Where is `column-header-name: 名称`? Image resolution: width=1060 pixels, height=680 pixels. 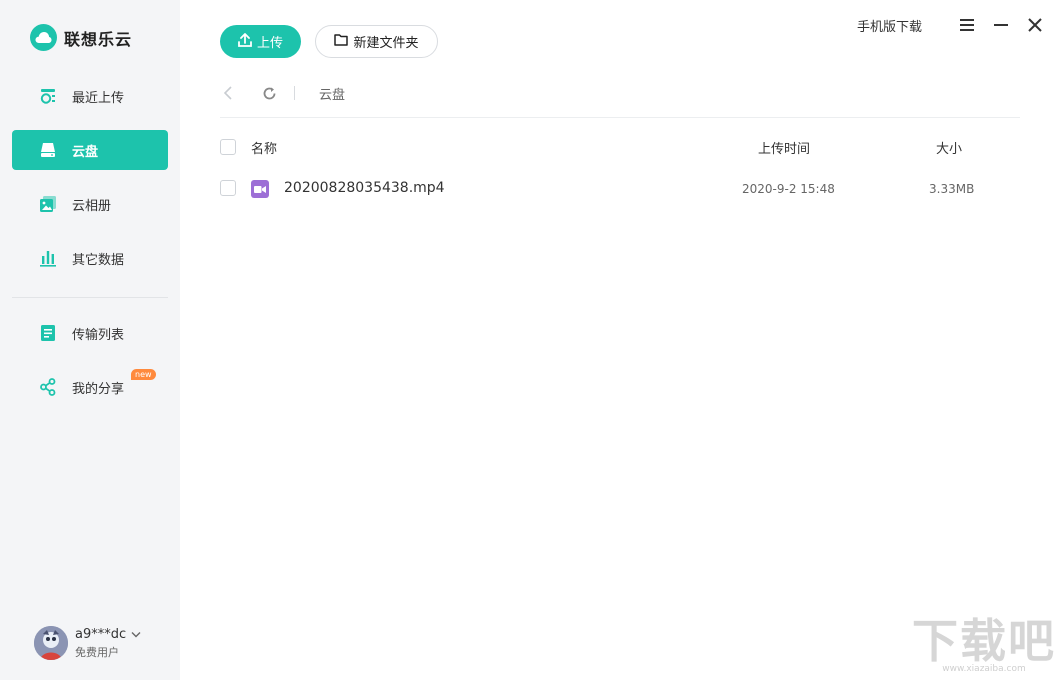 column-header-name: 名称 is located at coordinates (264, 147).